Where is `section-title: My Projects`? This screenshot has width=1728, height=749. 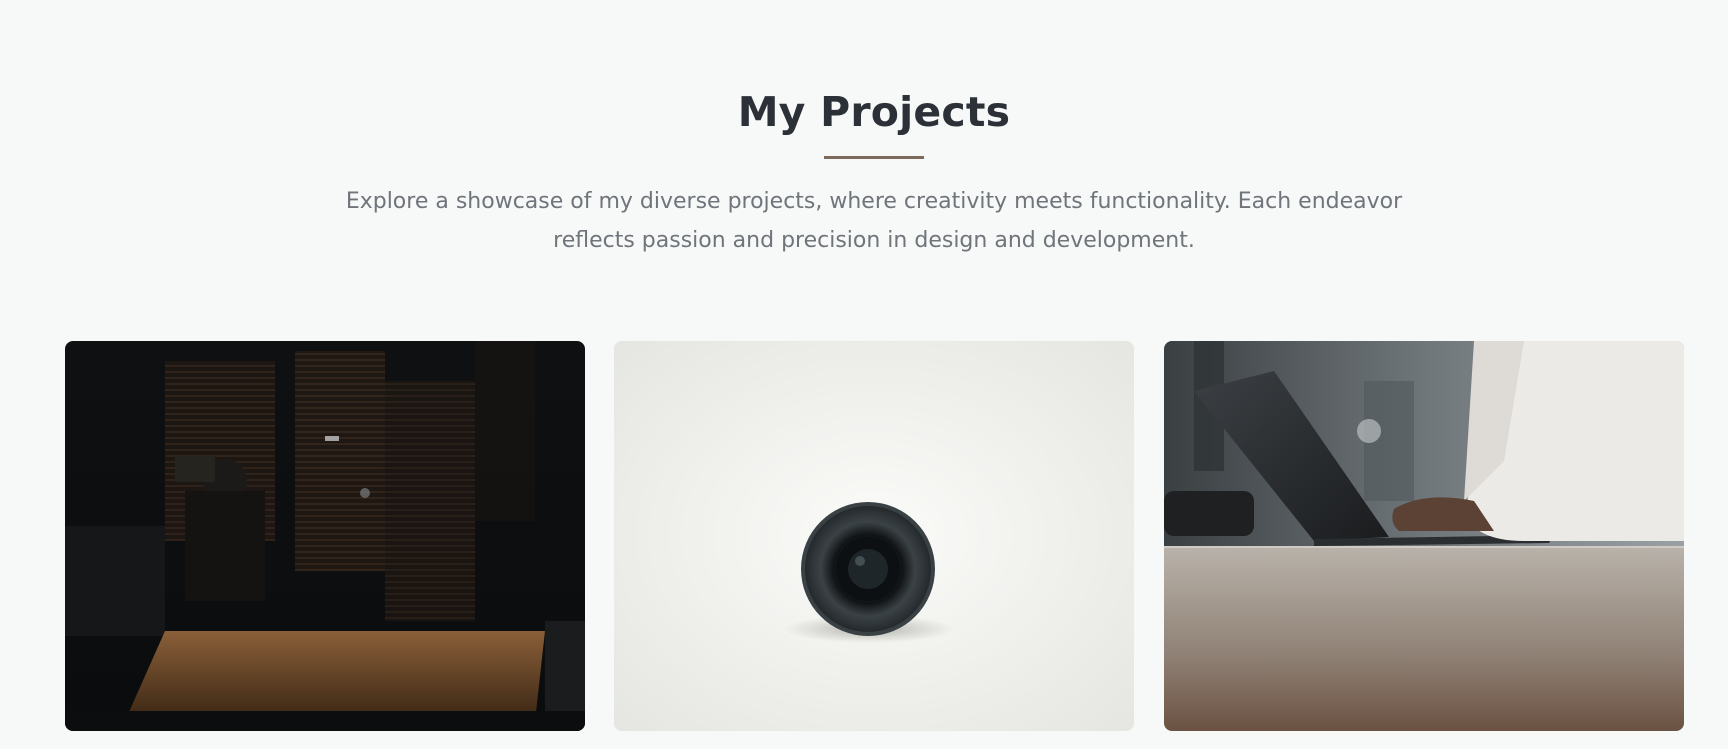 section-title: My Projects is located at coordinates (874, 112).